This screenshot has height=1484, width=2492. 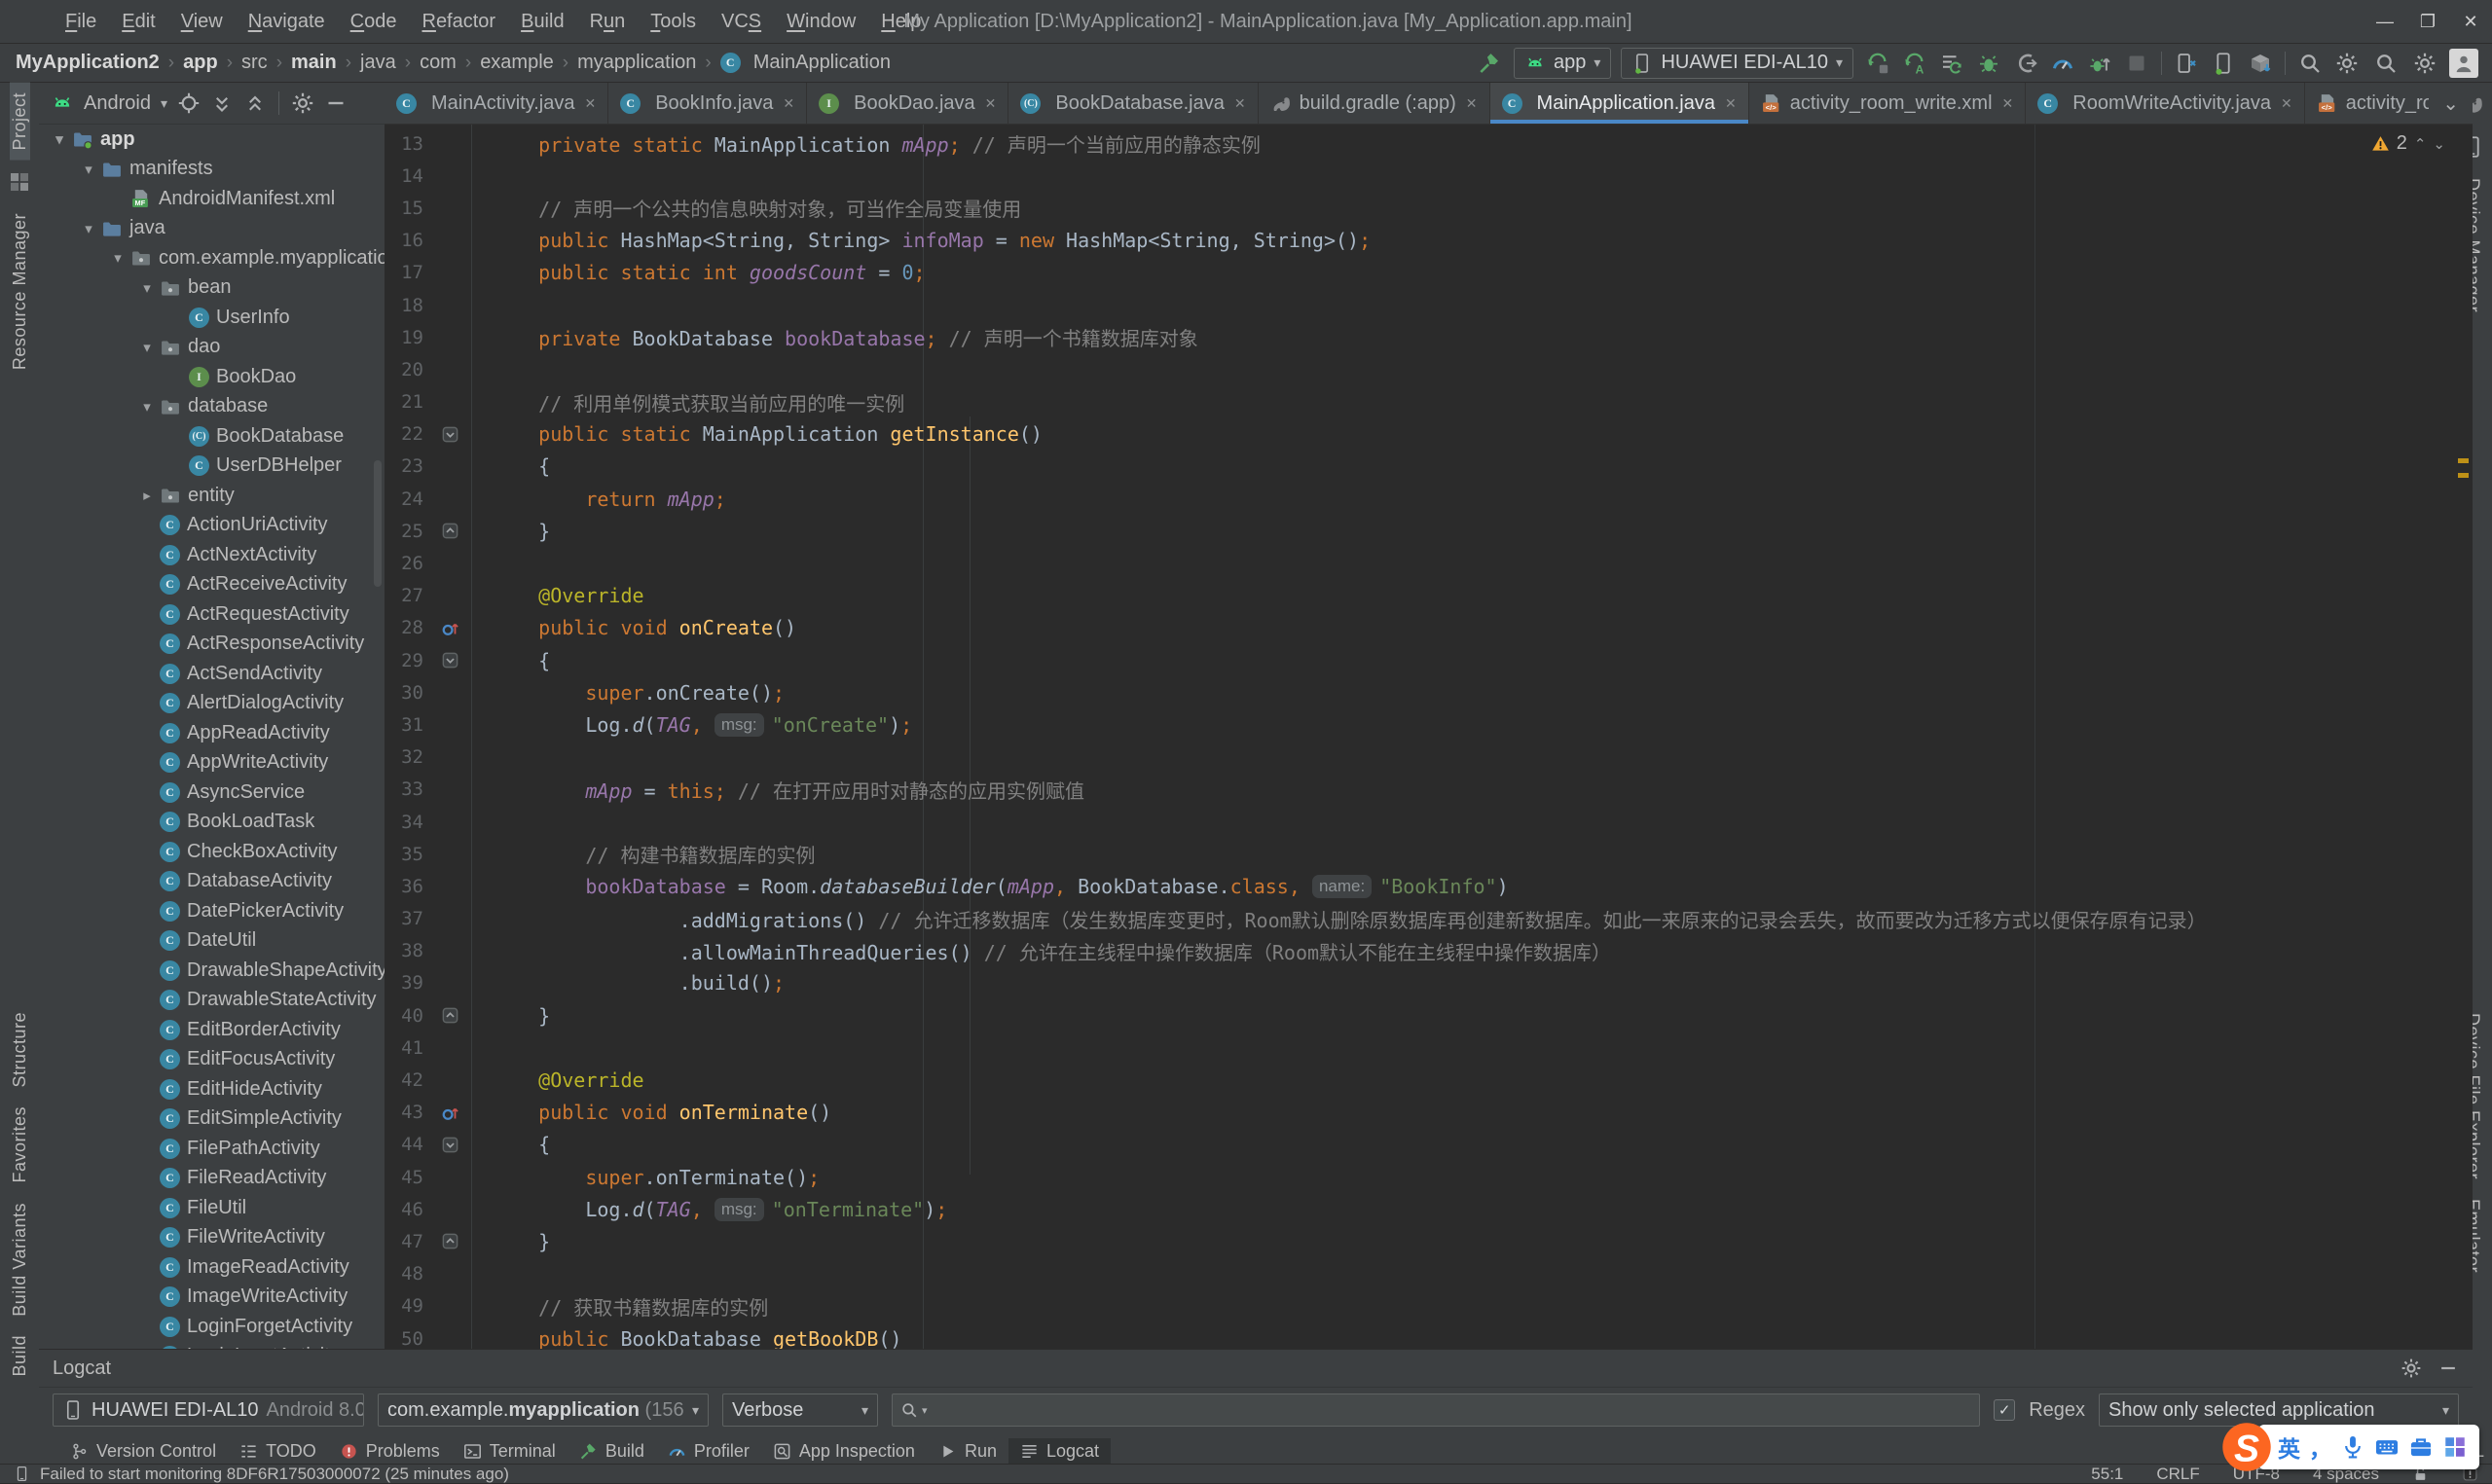 What do you see at coordinates (404, 176) in the screenshot?
I see `line-number: 14` at bounding box center [404, 176].